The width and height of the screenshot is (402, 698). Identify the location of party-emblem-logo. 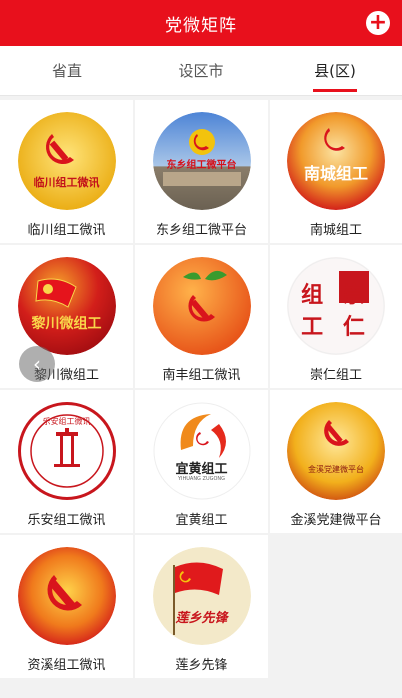
(66, 596).